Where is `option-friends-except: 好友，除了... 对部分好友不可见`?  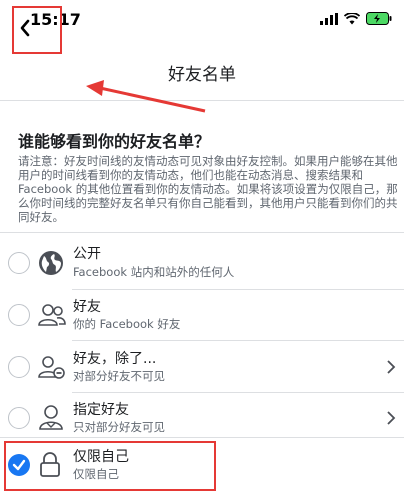 option-friends-except: 好友，除了... 对部分好友不可见 is located at coordinates (202, 368).